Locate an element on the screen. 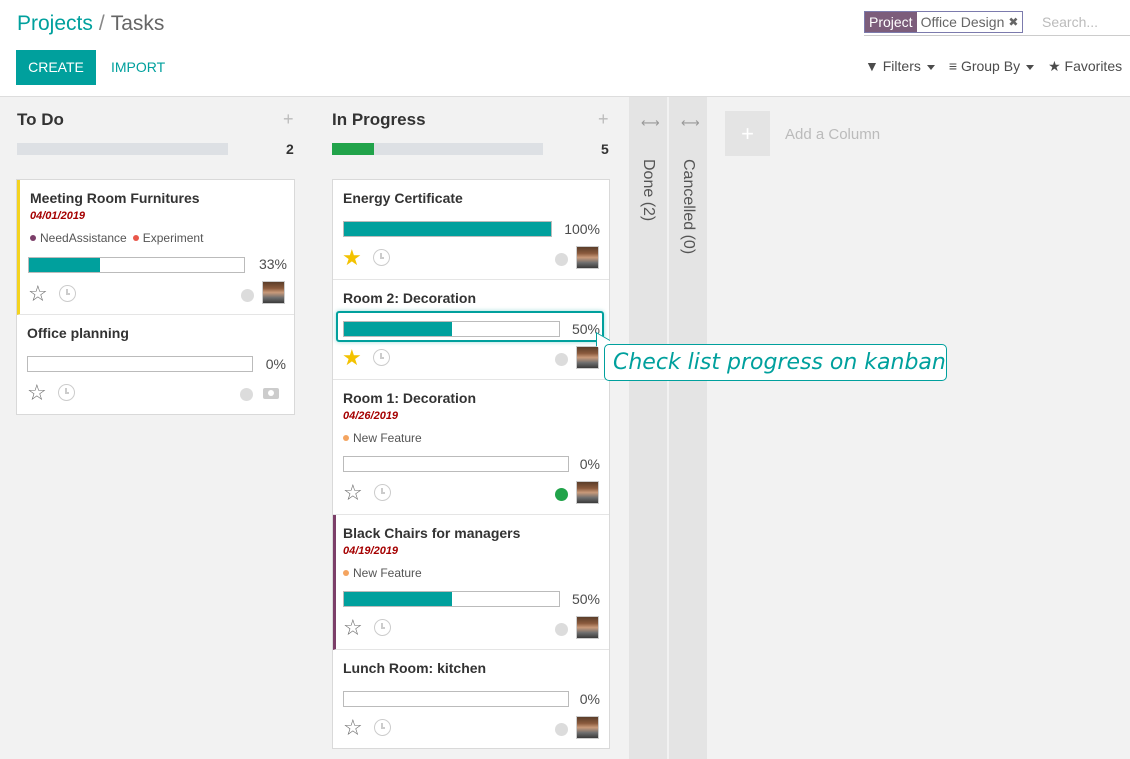 The width and height of the screenshot is (1130, 759). group-by-dropdown: ≡ Group By is located at coordinates (991, 66).